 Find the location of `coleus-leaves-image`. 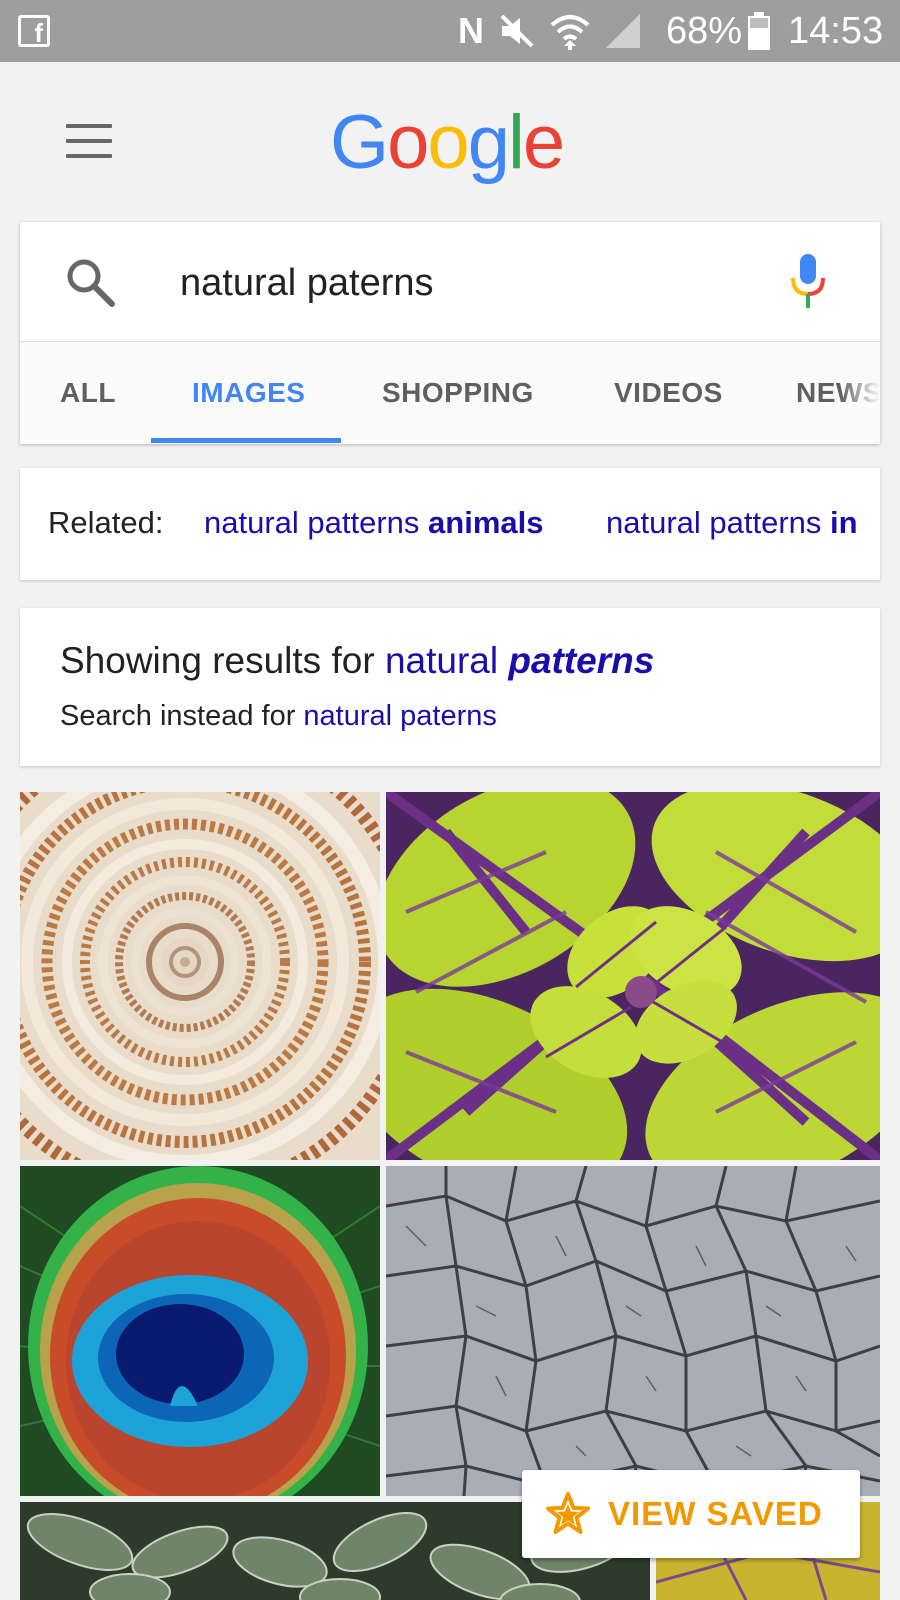

coleus-leaves-image is located at coordinates (633, 976).